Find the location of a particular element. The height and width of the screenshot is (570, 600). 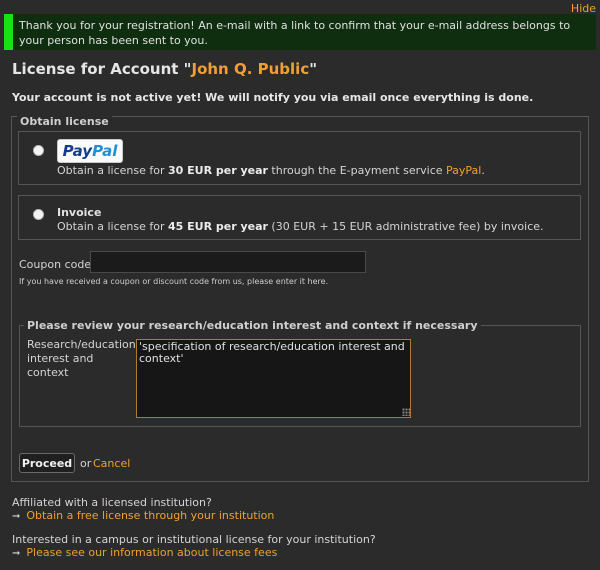

paypal-radio is located at coordinates (38, 150).